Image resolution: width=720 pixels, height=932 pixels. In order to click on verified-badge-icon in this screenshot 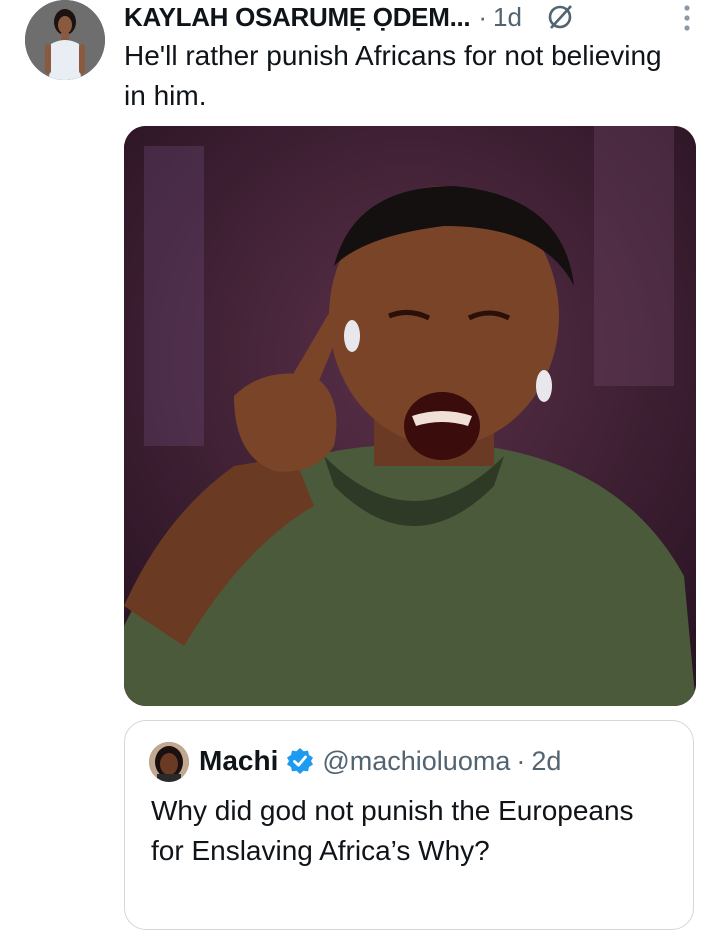, I will do `click(300, 761)`.